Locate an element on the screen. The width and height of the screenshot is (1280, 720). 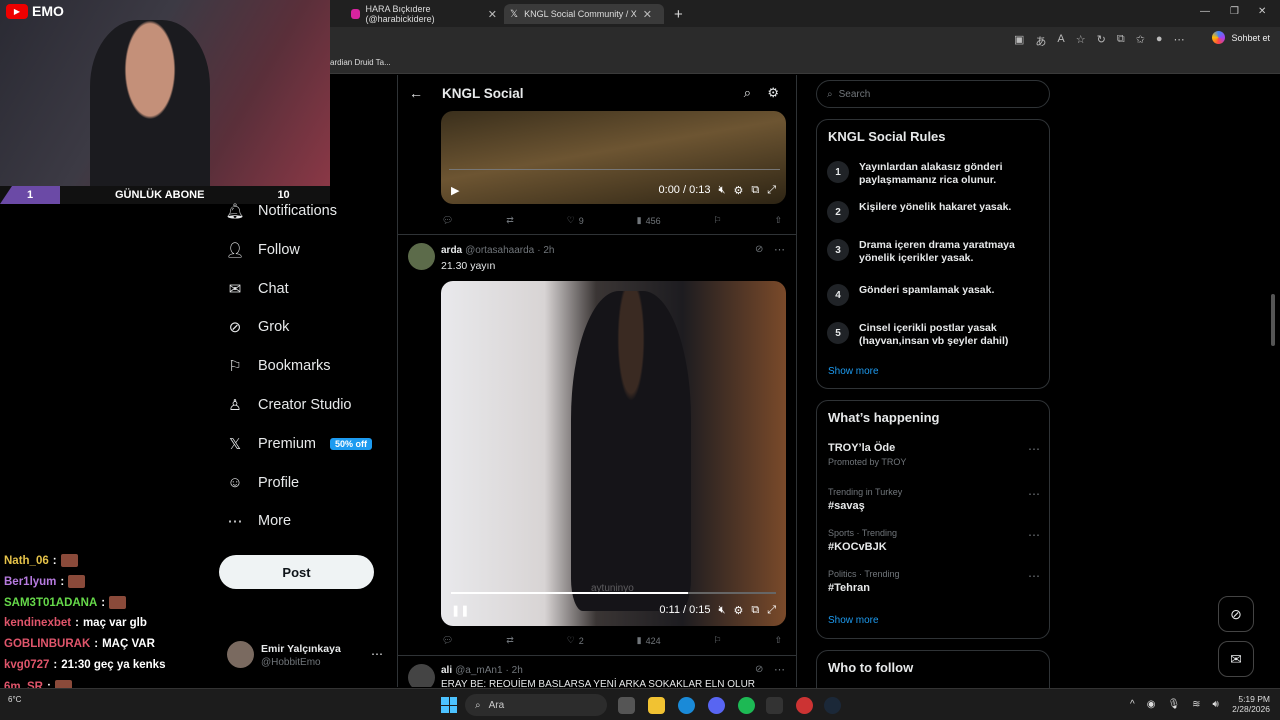
gear-icon: ⚙ is located at coordinates (773, 93).